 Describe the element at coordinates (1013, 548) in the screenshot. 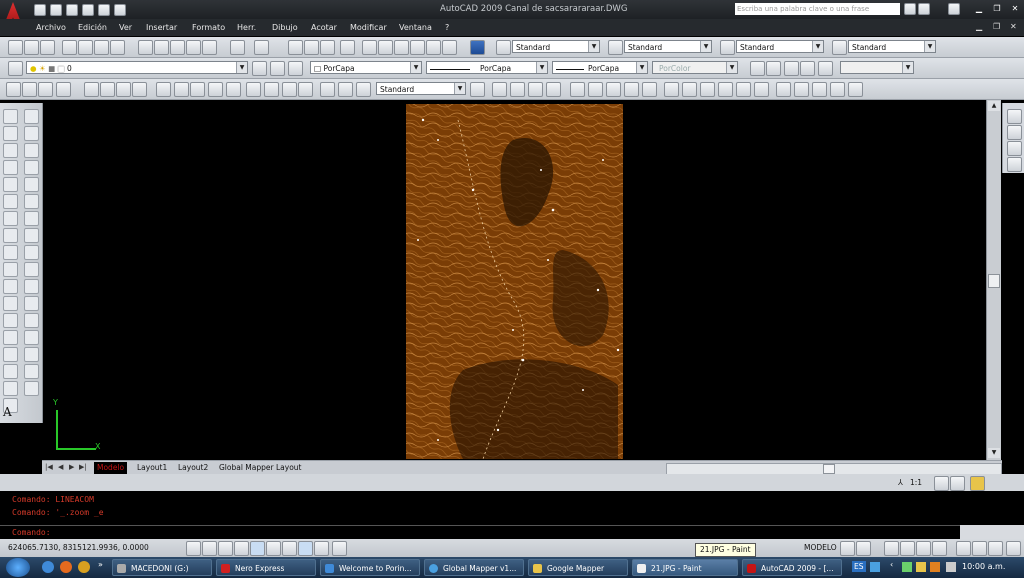

I see `status-fullscreen-icon` at that location.